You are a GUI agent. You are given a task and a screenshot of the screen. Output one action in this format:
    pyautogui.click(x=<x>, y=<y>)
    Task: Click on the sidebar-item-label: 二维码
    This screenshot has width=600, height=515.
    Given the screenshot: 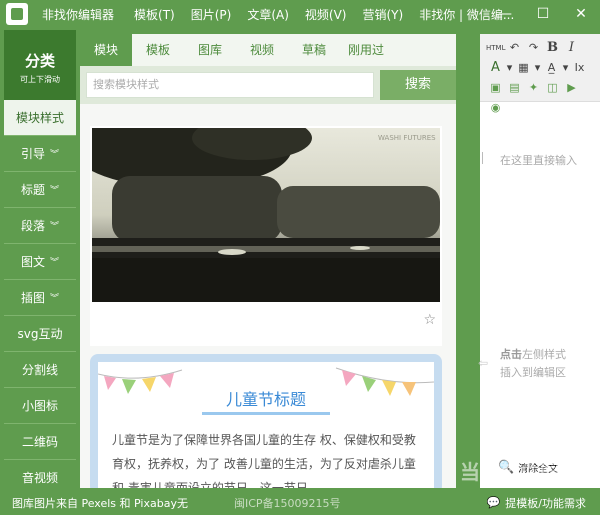 What is the action you would take?
    pyautogui.click(x=39, y=442)
    